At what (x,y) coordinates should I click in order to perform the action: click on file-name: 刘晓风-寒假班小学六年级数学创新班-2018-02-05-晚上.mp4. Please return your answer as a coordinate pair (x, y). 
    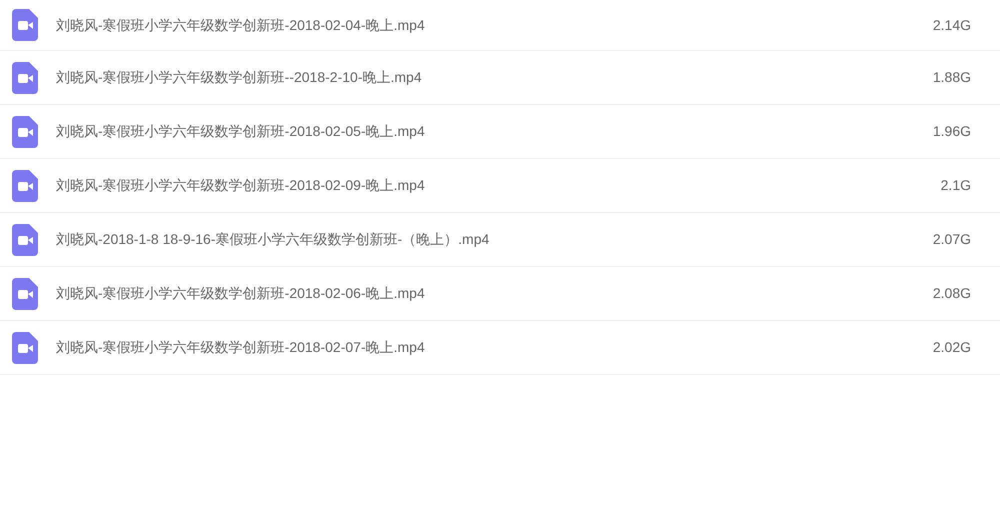
    Looking at the image, I should click on (240, 131).